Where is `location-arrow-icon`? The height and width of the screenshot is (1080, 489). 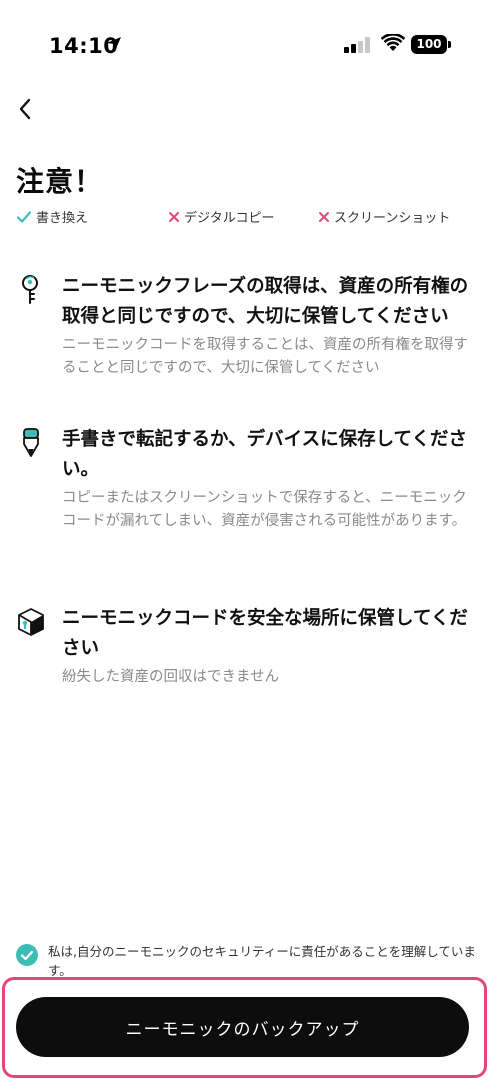
location-arrow-icon is located at coordinates (114, 46).